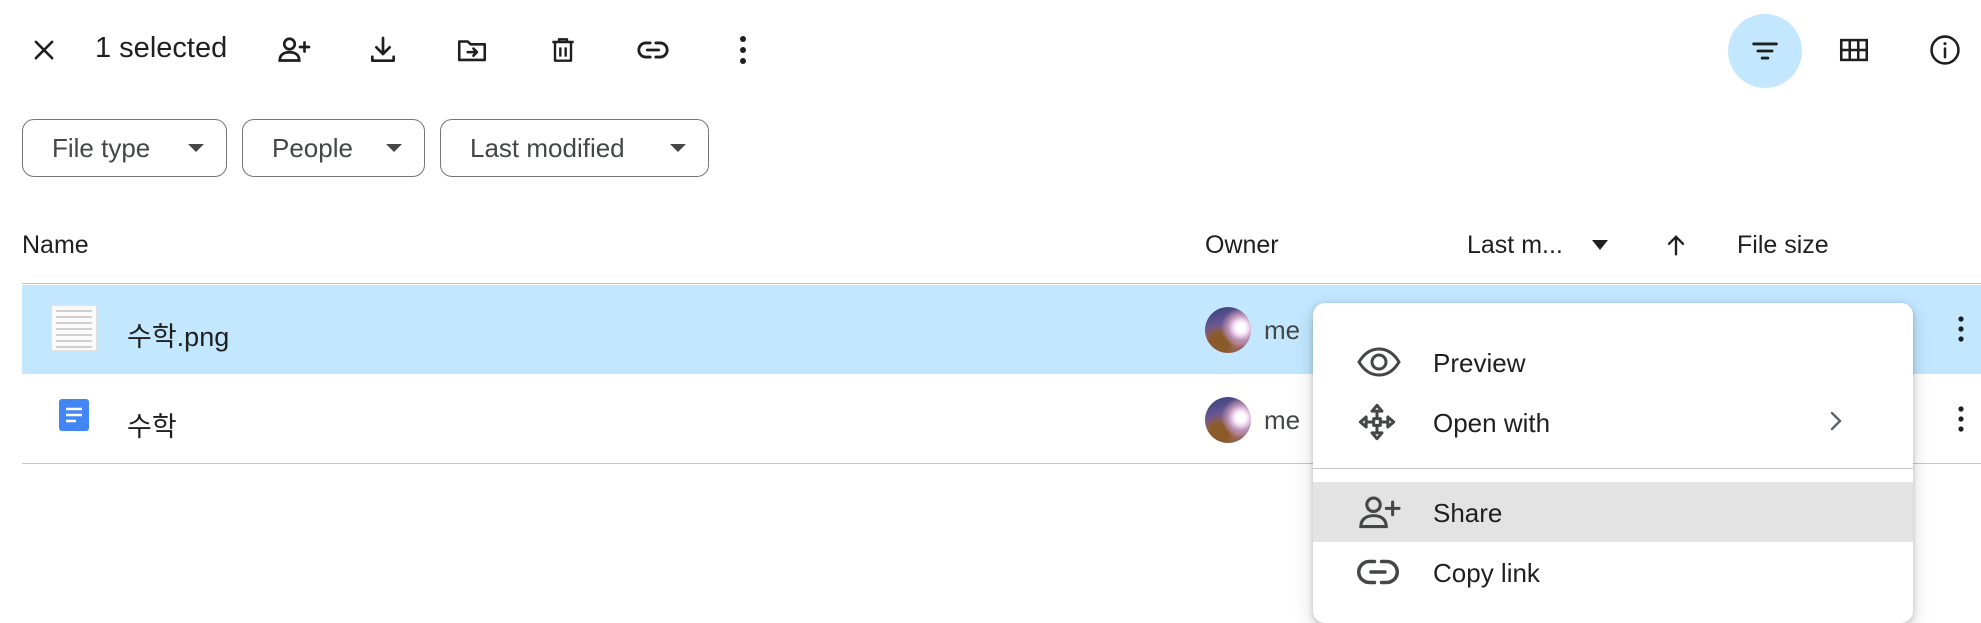 This screenshot has width=1981, height=623. What do you see at coordinates (1001, 283) in the screenshot?
I see `header-divider` at bounding box center [1001, 283].